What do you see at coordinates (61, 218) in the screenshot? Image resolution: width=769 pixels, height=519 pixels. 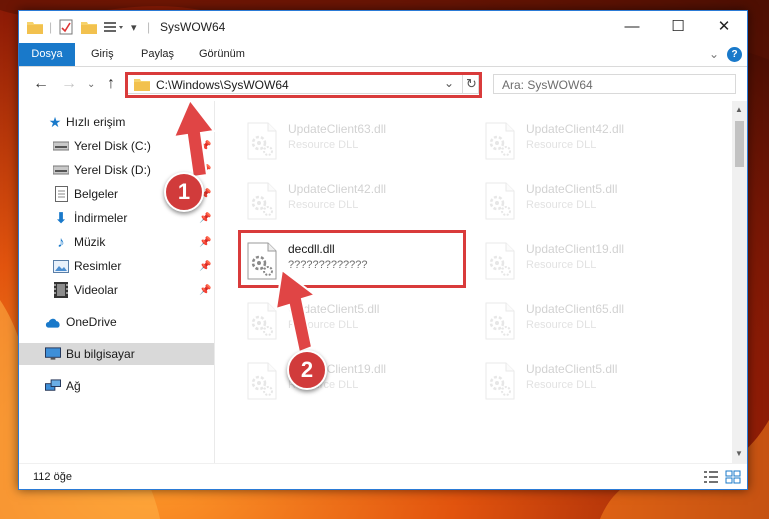 I see `downloads-icon: ⬇` at bounding box center [61, 218].